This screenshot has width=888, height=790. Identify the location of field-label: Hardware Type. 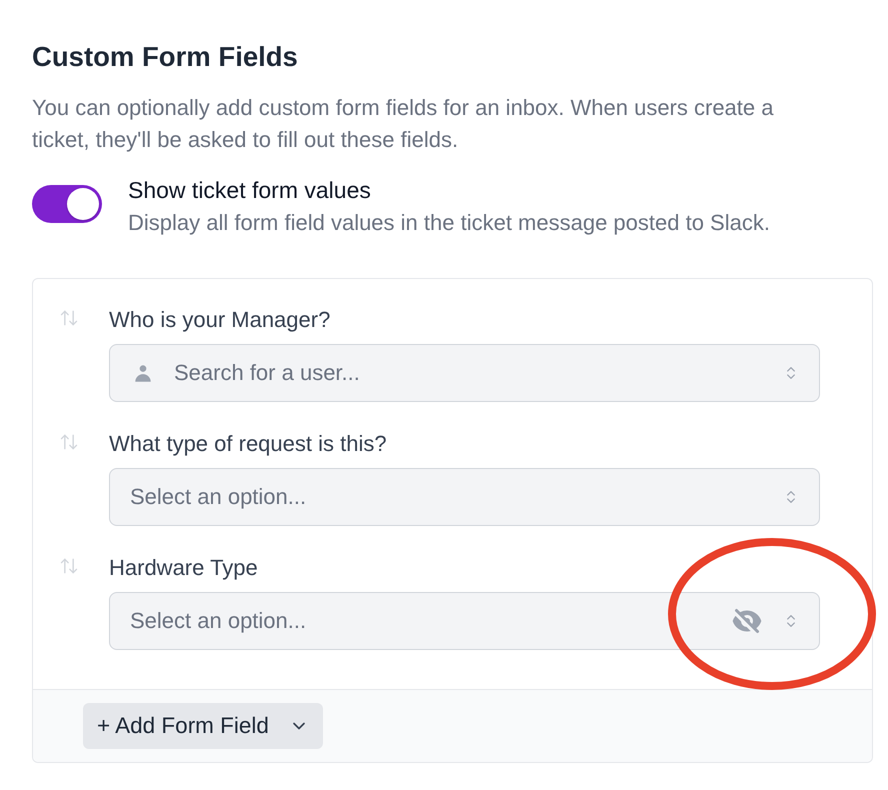
(184, 568).